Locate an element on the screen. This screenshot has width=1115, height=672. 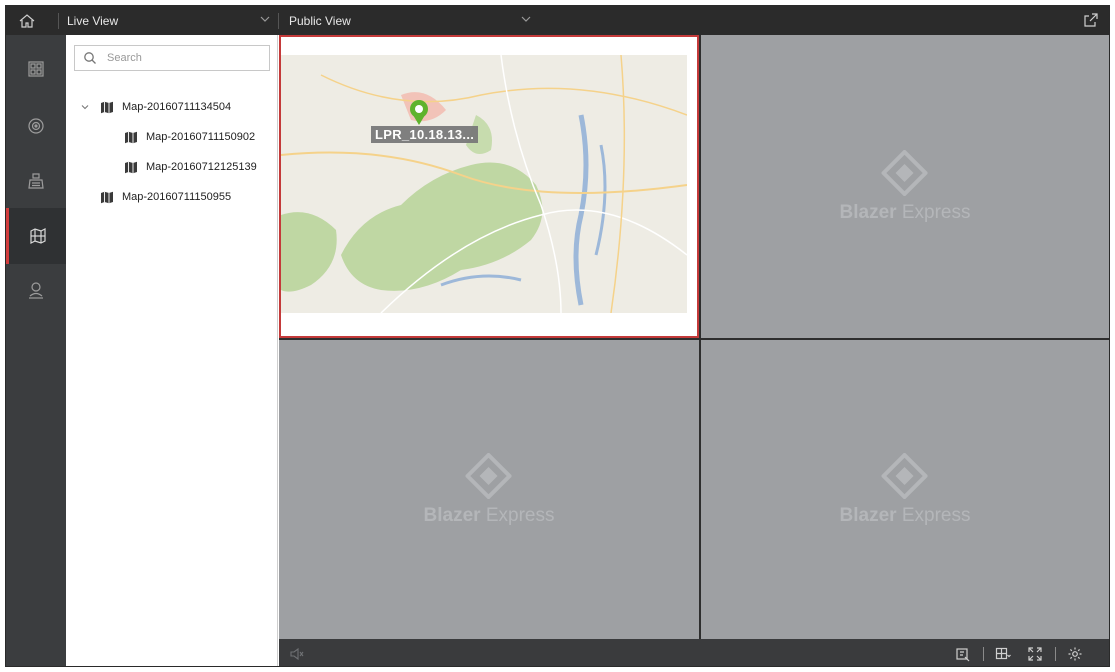
tree-node: Map-20160711134504 is located at coordinates (155, 107).